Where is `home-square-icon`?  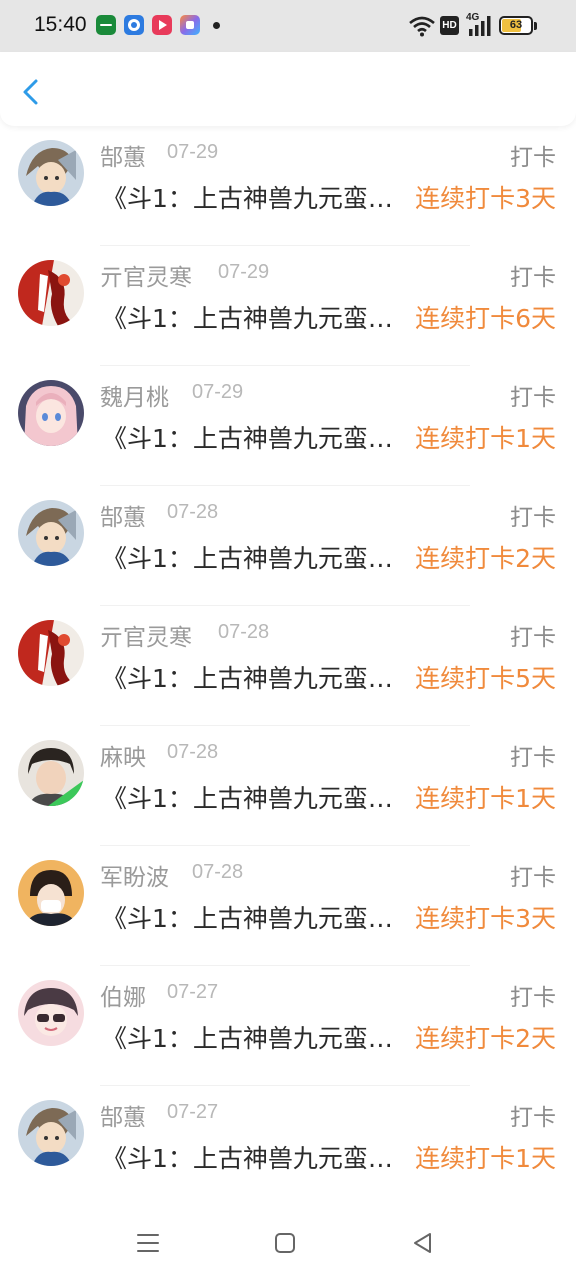 home-square-icon is located at coordinates (285, 1243).